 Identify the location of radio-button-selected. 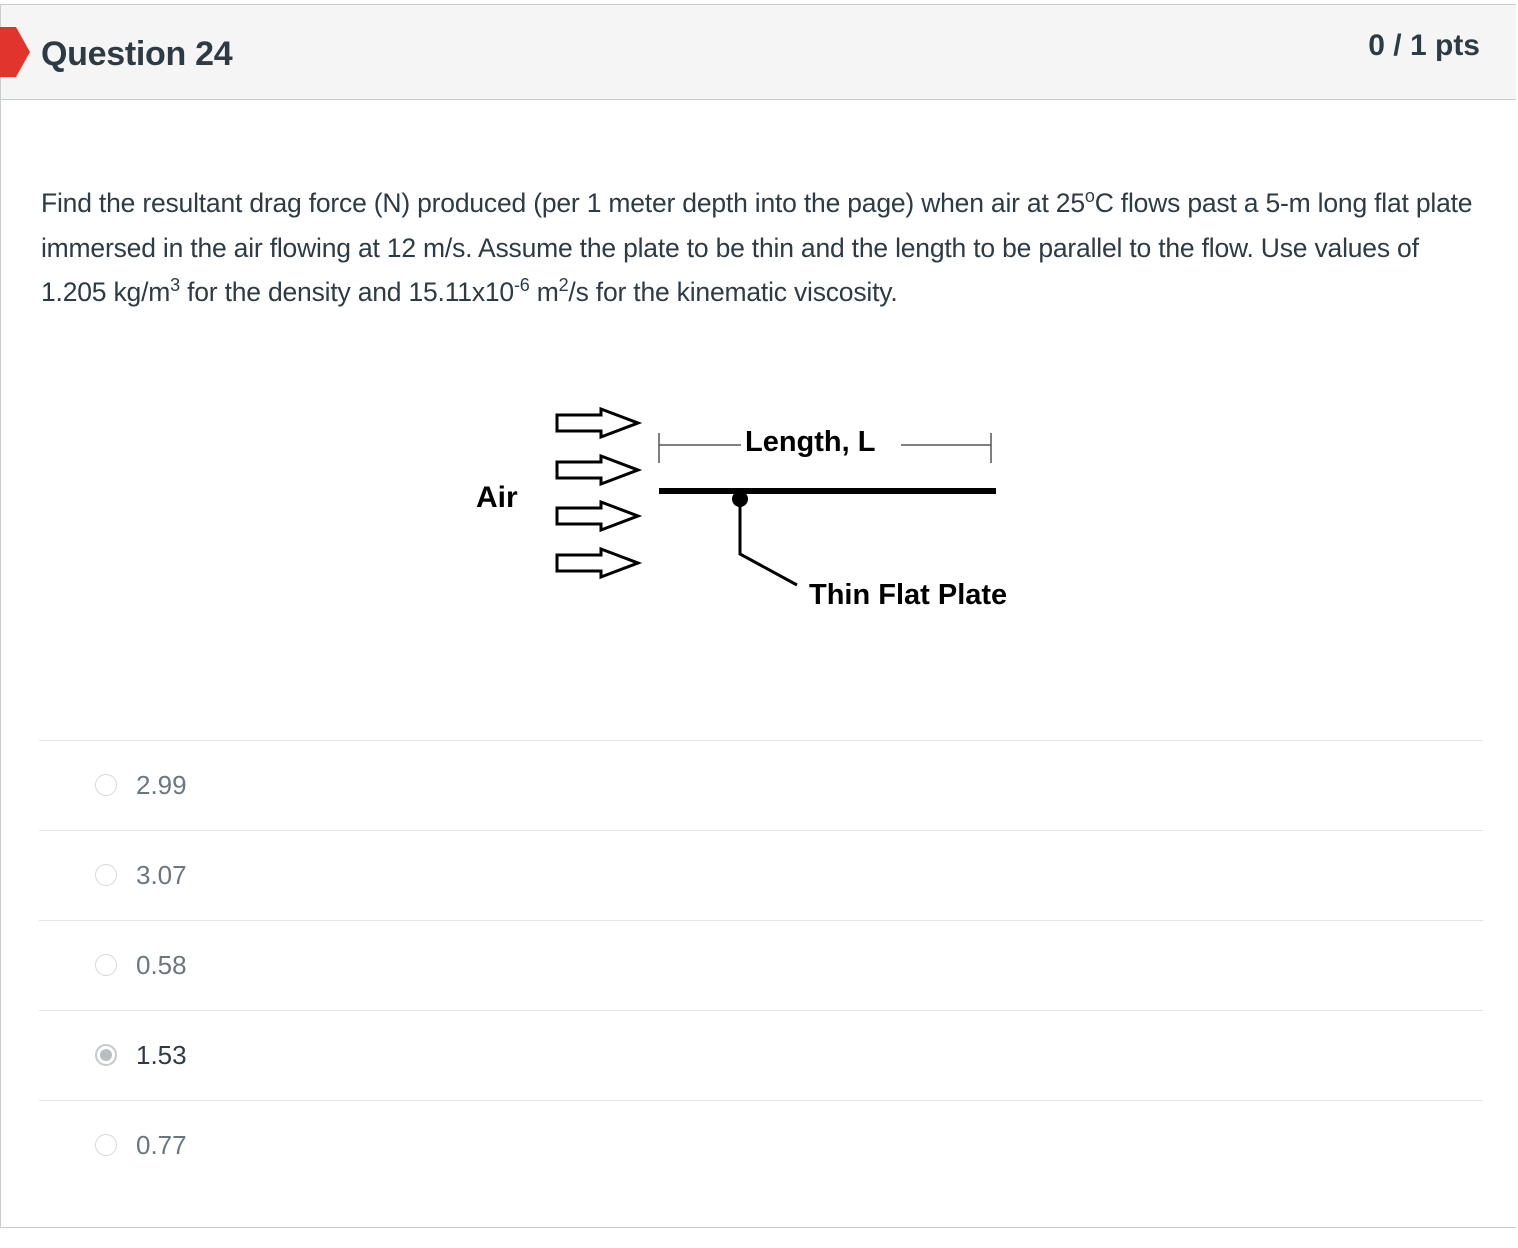
(106, 1055).